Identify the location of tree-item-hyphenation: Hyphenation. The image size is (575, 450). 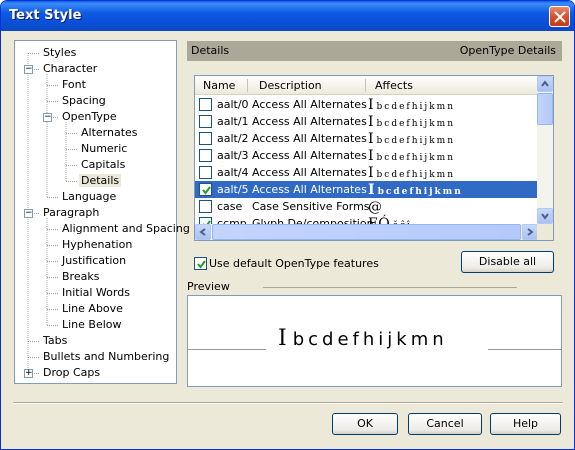
(97, 245).